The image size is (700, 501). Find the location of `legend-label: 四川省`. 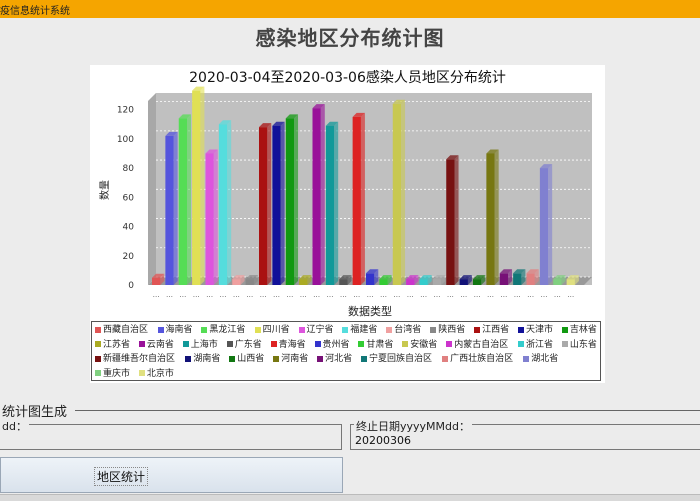

legend-label: 四川省 is located at coordinates (276, 330).